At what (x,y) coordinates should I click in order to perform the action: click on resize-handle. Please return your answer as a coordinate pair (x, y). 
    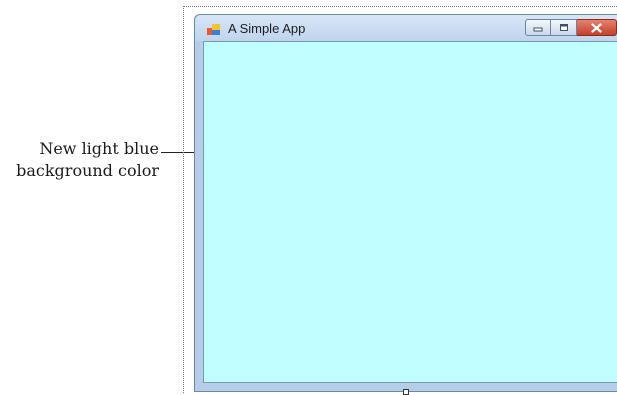
    Looking at the image, I should click on (406, 392).